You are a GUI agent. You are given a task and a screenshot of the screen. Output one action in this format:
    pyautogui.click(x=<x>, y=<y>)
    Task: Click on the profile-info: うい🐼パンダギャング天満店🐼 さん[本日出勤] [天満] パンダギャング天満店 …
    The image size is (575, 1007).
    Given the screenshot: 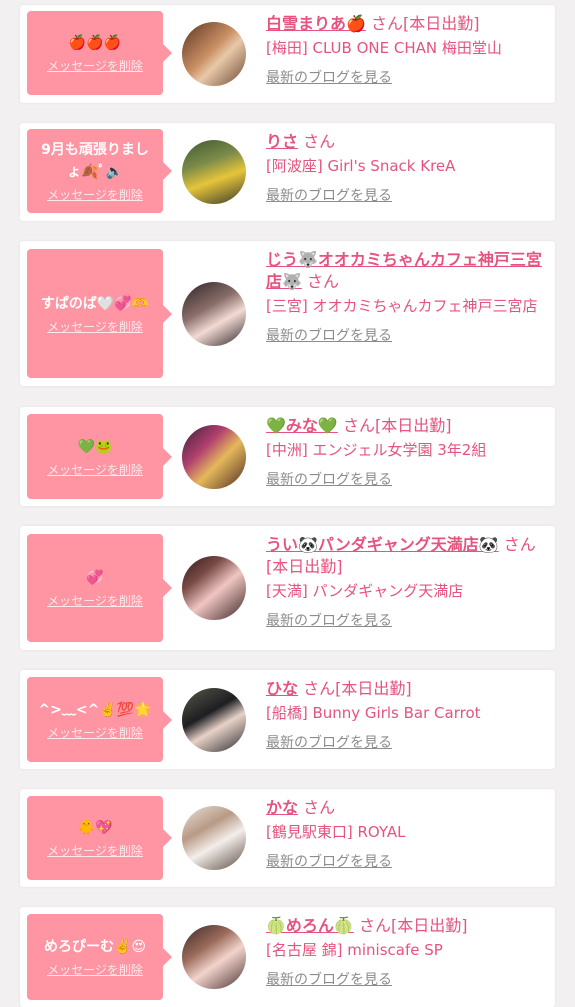 What is the action you would take?
    pyautogui.click(x=406, y=582)
    